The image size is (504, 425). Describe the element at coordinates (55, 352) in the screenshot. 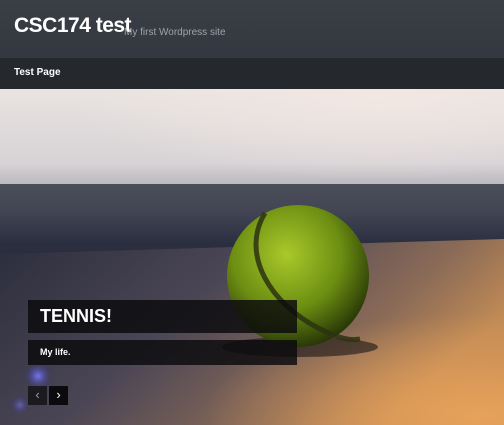

I see `slide-caption-text: My life.` at that location.